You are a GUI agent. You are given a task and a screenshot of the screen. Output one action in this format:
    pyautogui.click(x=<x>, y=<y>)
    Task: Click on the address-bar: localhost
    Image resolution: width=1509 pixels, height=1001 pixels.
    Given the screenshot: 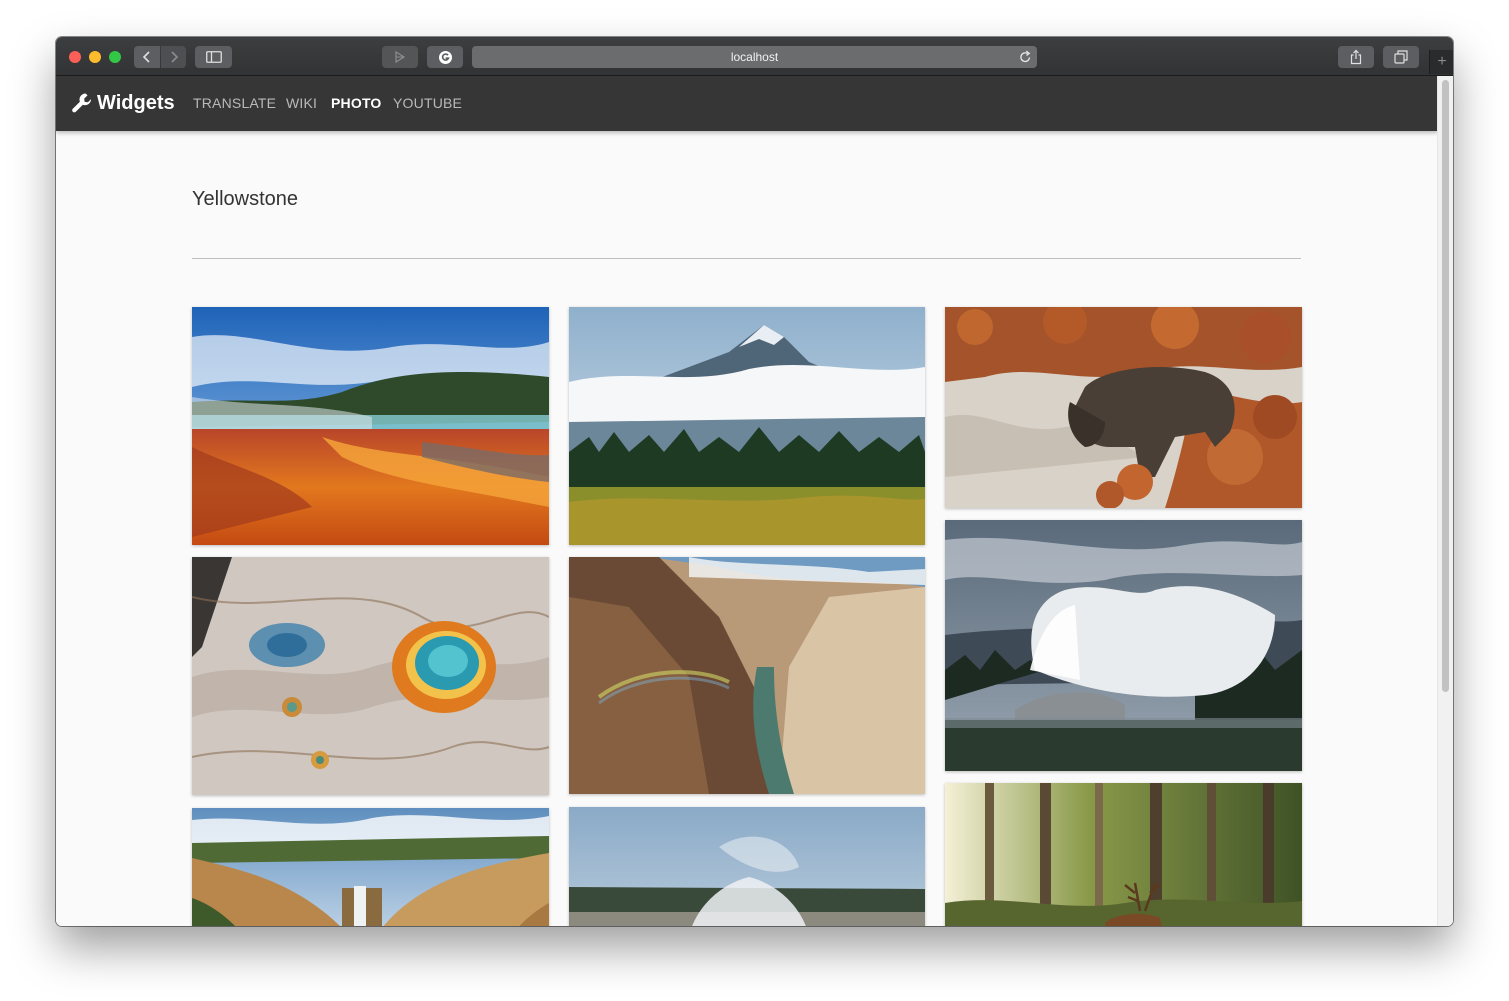 What is the action you would take?
    pyautogui.click(x=754, y=57)
    